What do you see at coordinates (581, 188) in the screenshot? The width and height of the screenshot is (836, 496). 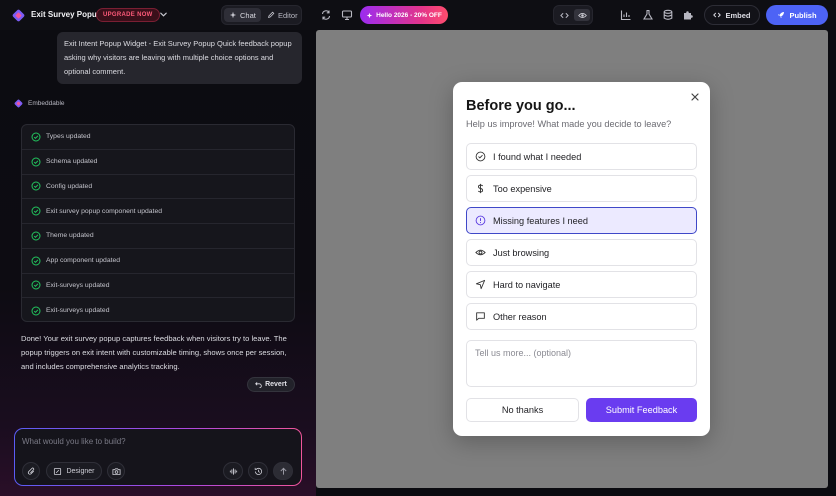 I see `option-too-expensive: Too expensive` at bounding box center [581, 188].